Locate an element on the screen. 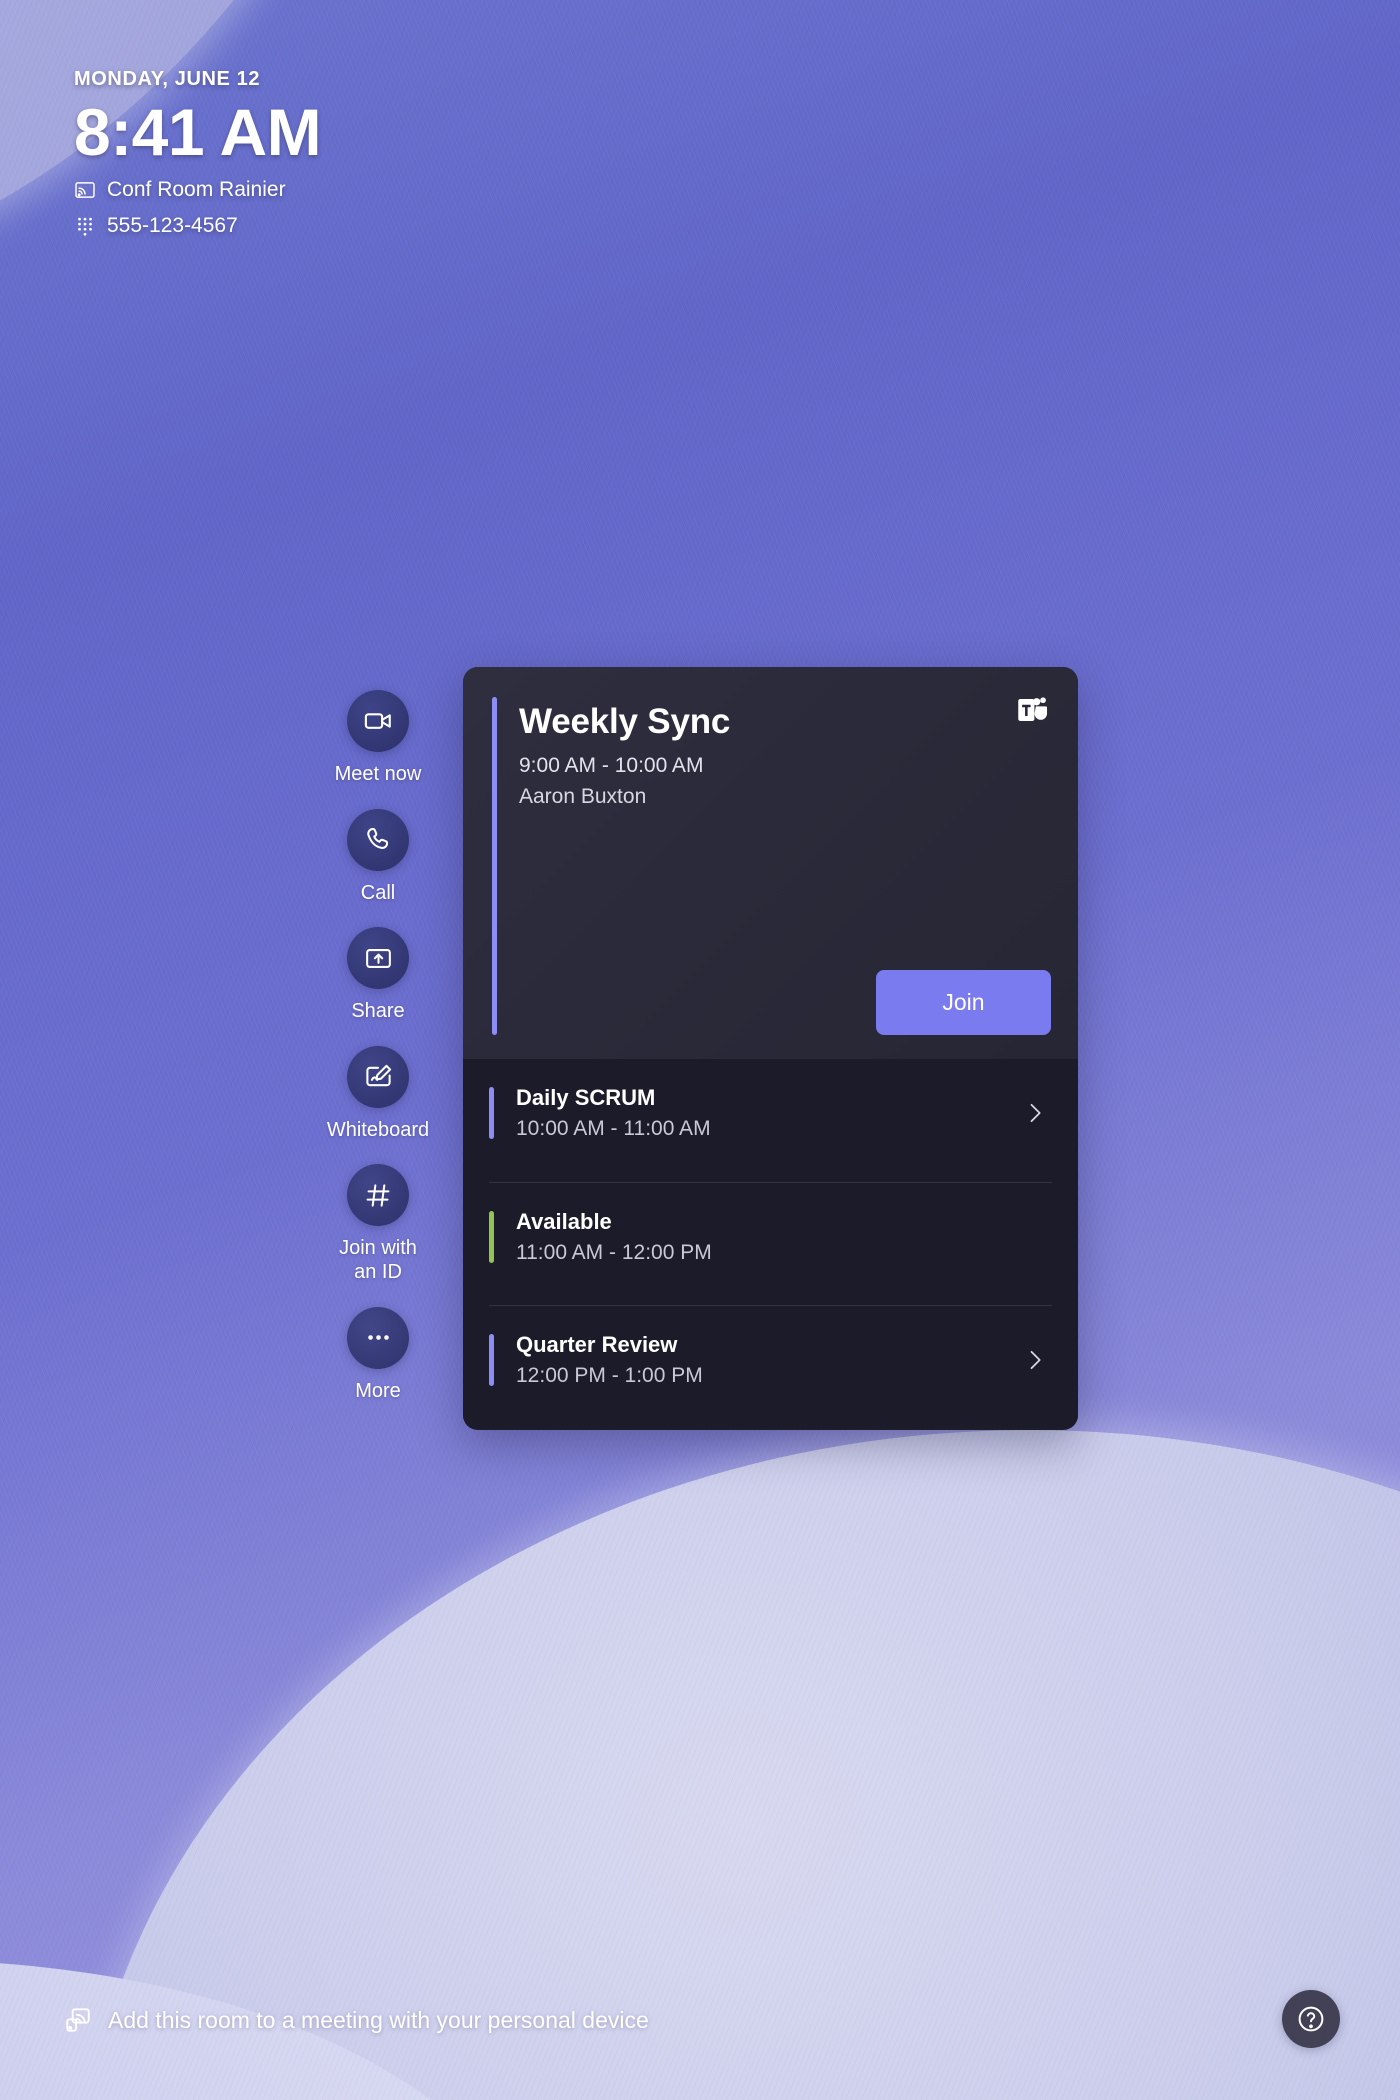 This screenshot has width=1400, height=2100. current-meeting-time: 9:00 AM - 10:00 AM is located at coordinates (611, 766).